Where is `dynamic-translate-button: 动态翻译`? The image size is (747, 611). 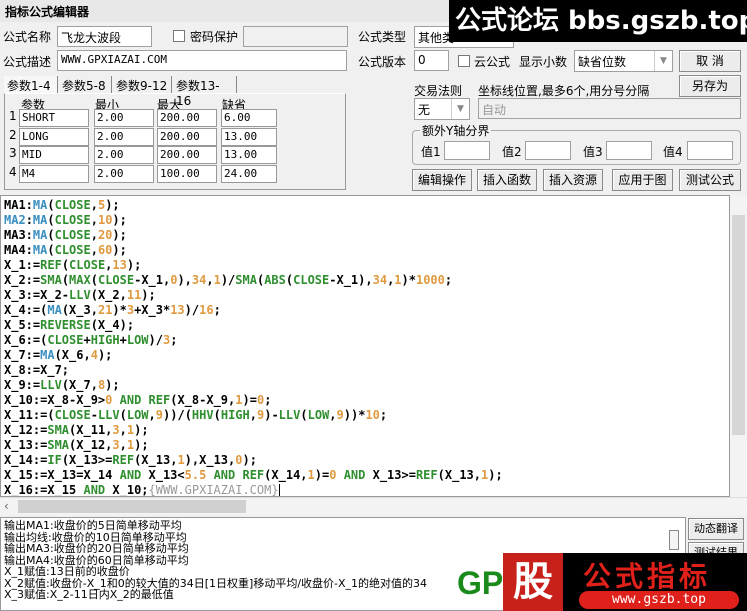
dynamic-translate-button: 动态翻译 is located at coordinates (716, 529).